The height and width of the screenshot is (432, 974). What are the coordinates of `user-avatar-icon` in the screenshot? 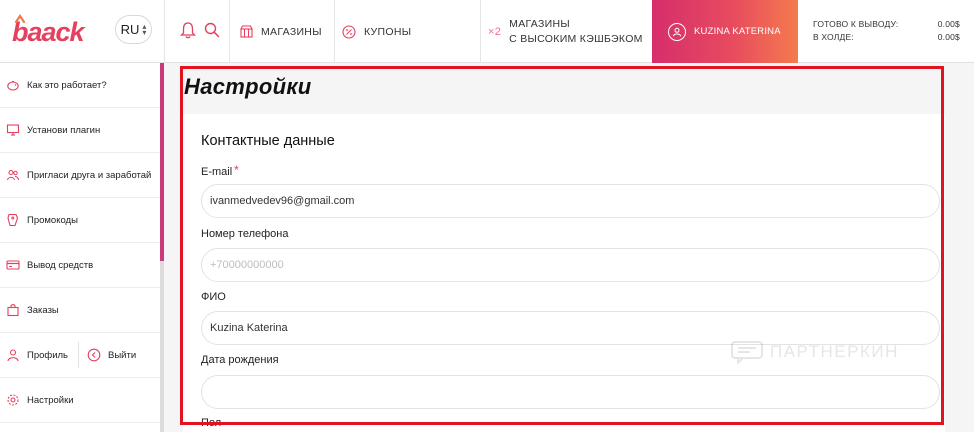 It's located at (677, 31).